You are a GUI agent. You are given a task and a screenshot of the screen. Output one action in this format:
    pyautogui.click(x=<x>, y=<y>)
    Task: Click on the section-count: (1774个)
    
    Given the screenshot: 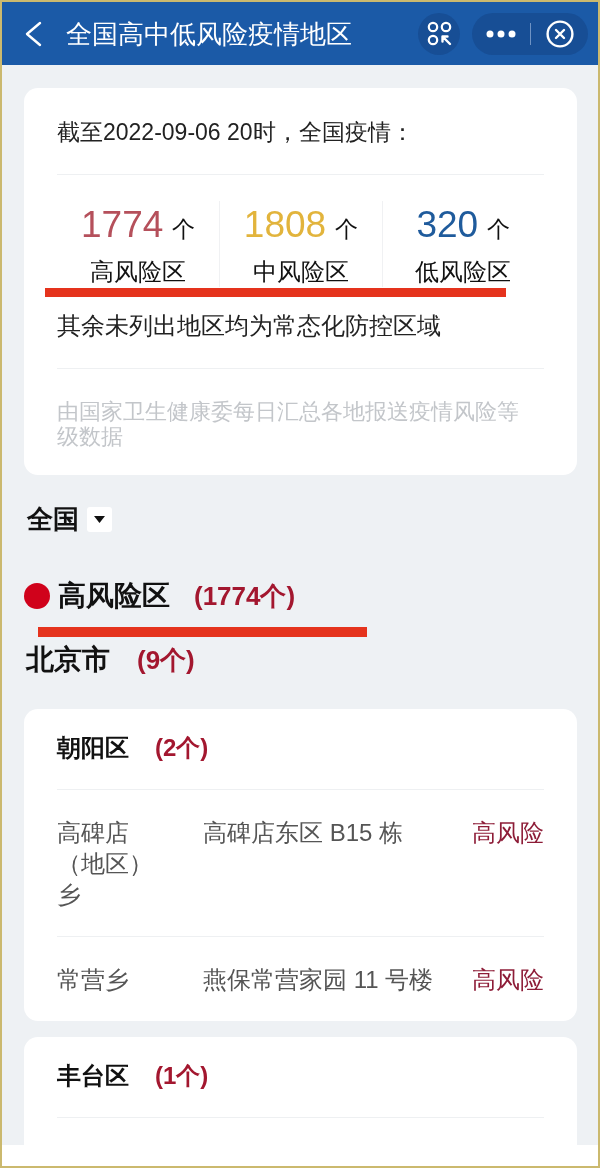 What is the action you would take?
    pyautogui.click(x=245, y=596)
    